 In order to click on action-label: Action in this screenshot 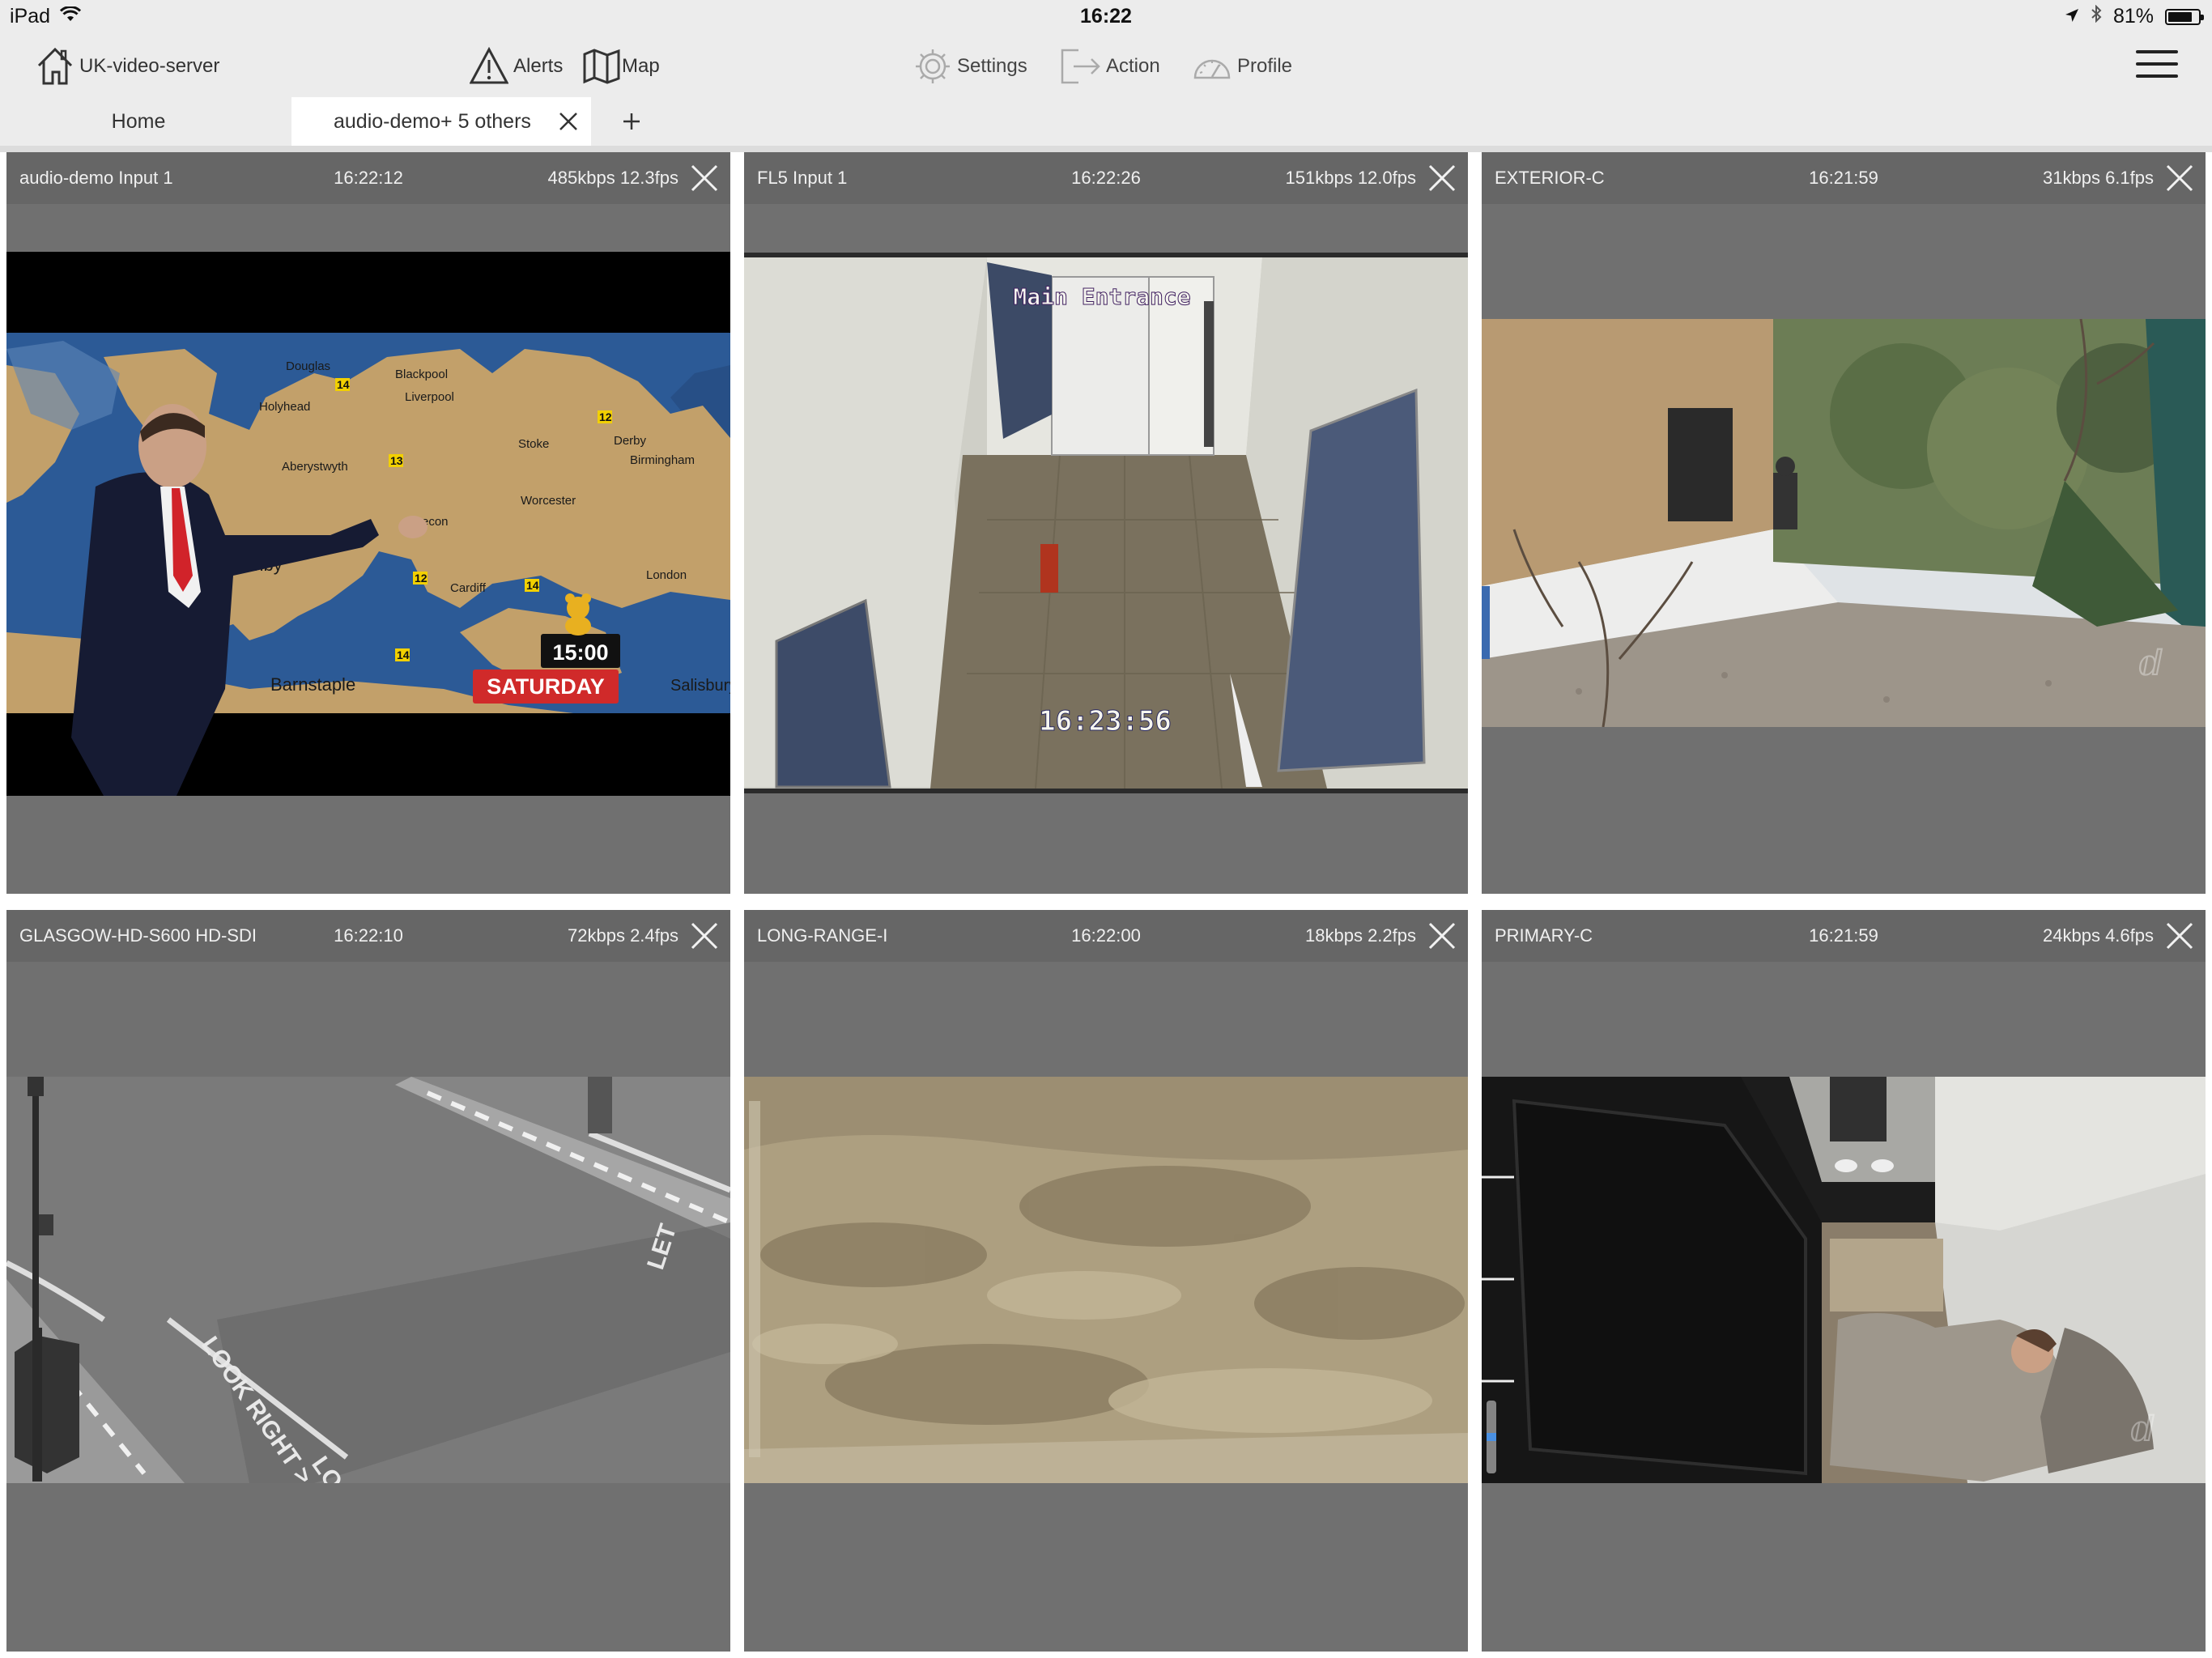, I will do `click(1133, 66)`.